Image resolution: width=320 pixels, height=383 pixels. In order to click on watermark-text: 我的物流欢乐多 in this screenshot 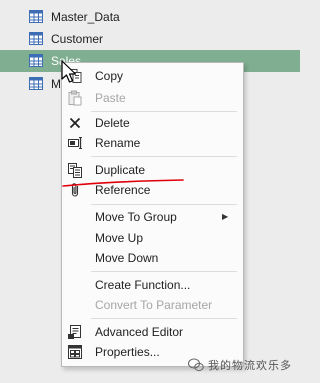, I will do `click(250, 366)`.